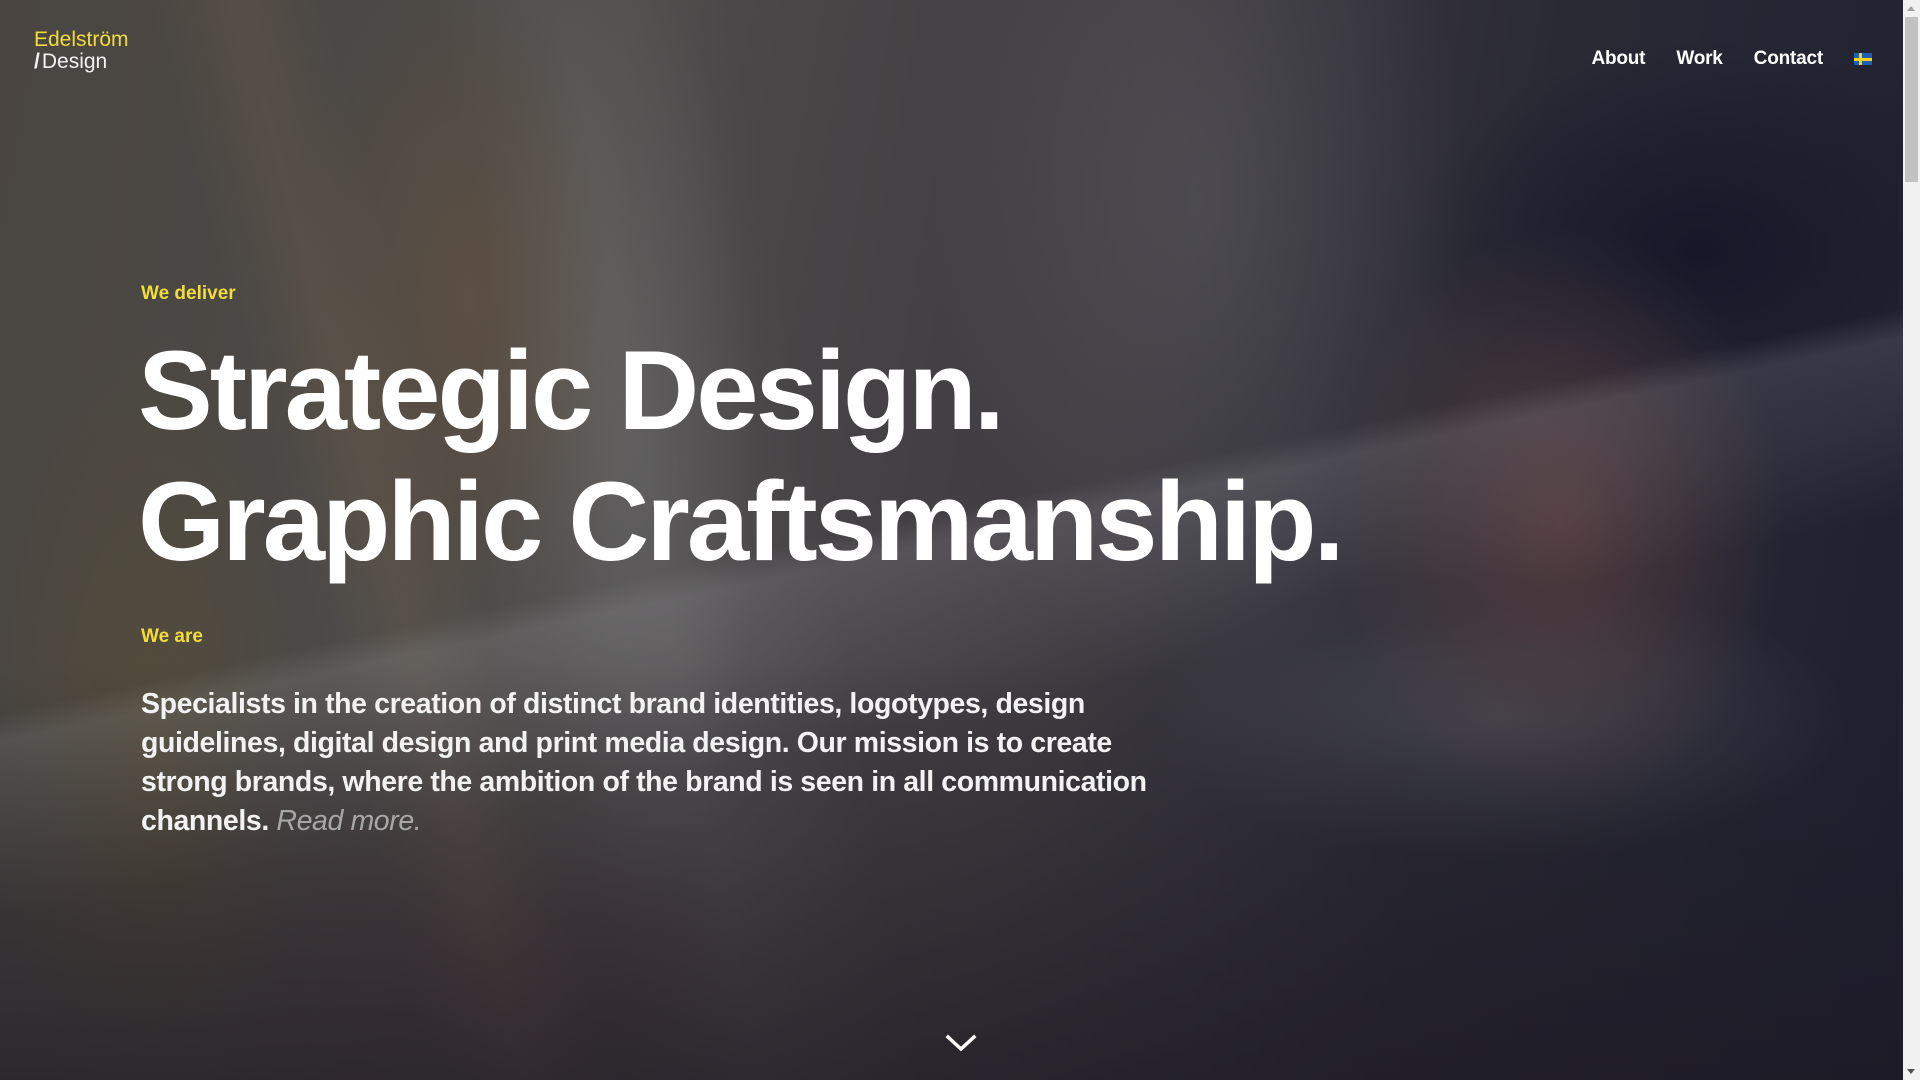 This screenshot has height=1080, width=1920. Describe the element at coordinates (81, 39) in the screenshot. I see `logo-line-1: Edelström` at that location.